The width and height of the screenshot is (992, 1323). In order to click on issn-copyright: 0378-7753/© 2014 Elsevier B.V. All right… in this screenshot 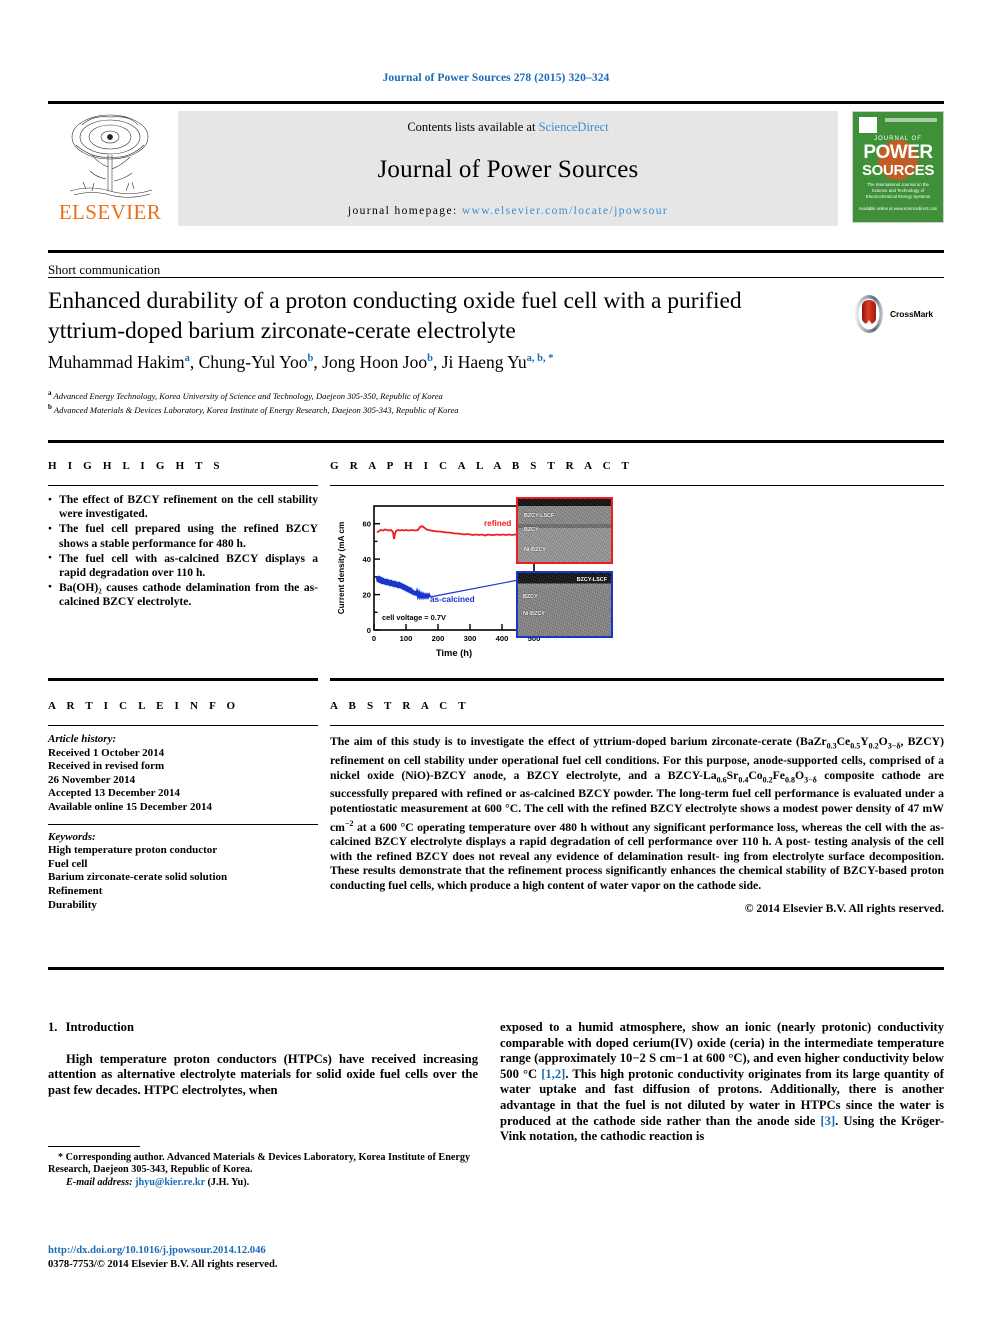, I will do `click(163, 1264)`.